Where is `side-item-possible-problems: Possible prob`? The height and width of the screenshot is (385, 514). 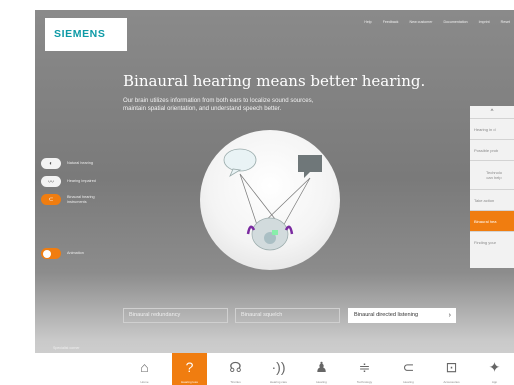 side-item-possible-problems: Possible prob is located at coordinates (492, 149).